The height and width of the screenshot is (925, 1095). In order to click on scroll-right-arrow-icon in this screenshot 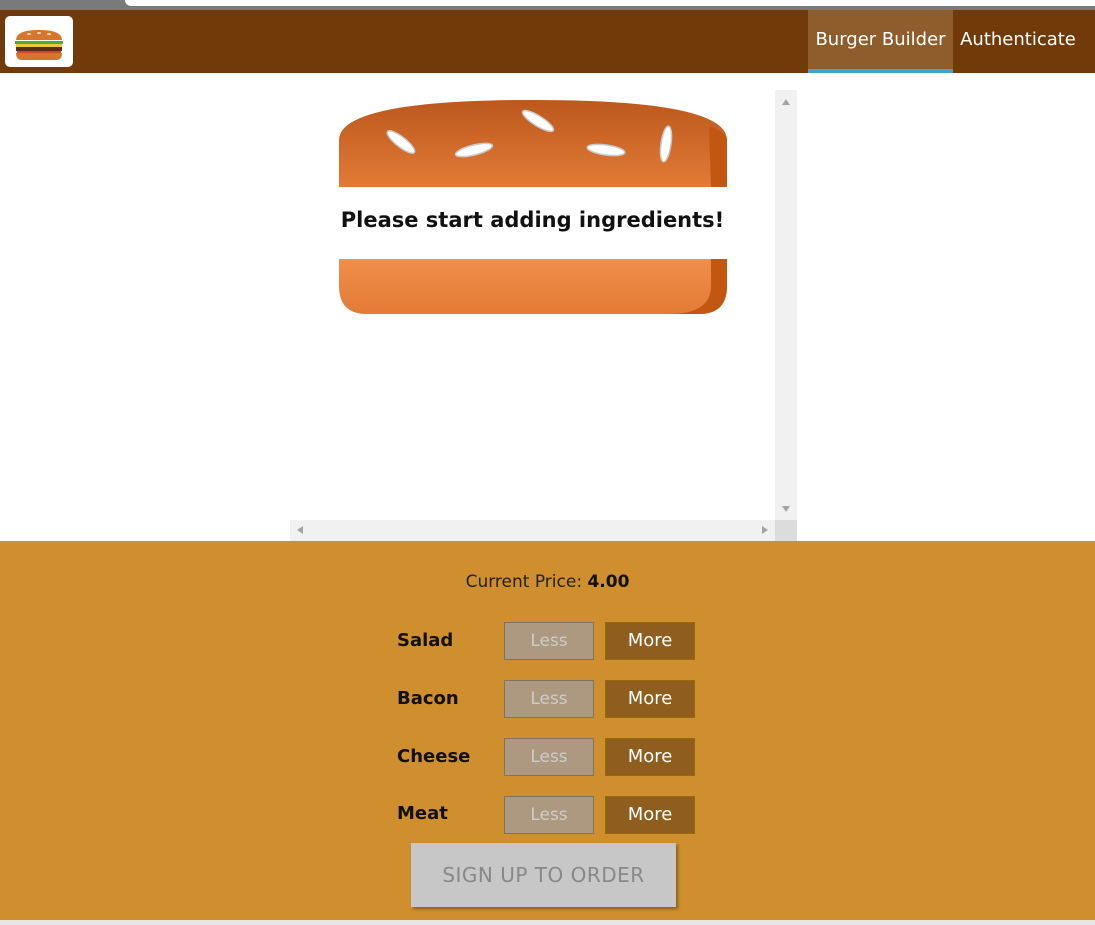, I will do `click(765, 530)`.